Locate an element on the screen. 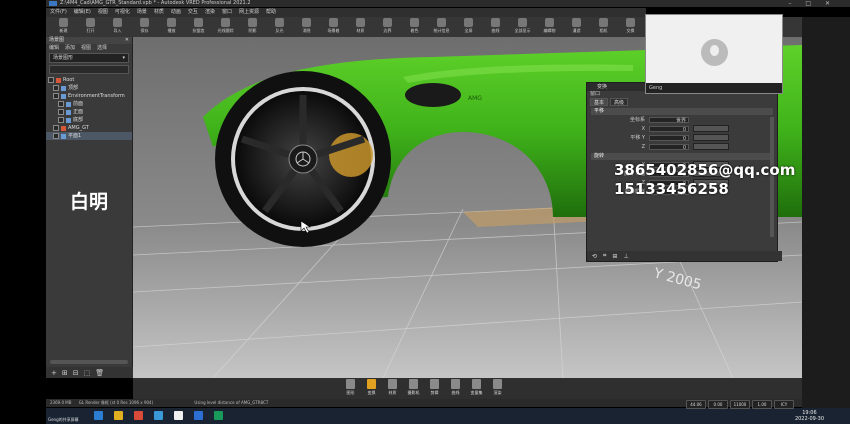 The image size is (850, 424). scenegraph-tool-icon: + is located at coordinates (54, 373).